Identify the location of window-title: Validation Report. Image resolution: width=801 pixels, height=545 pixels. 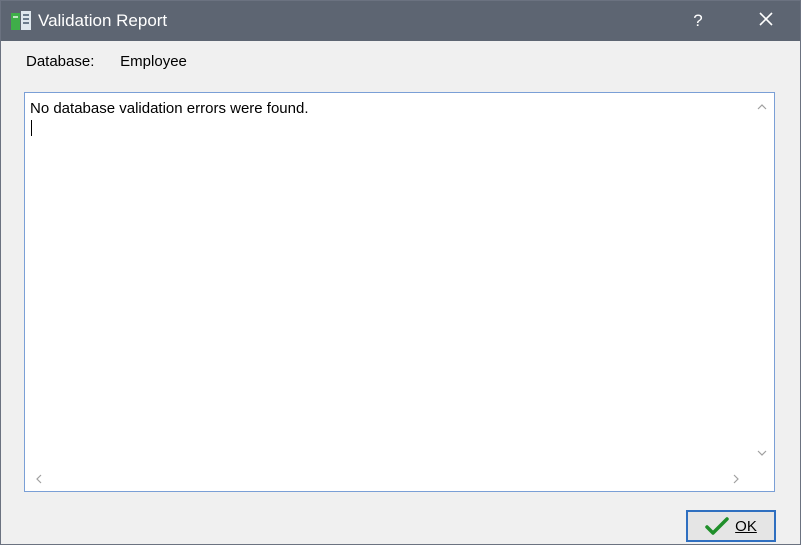
(103, 20).